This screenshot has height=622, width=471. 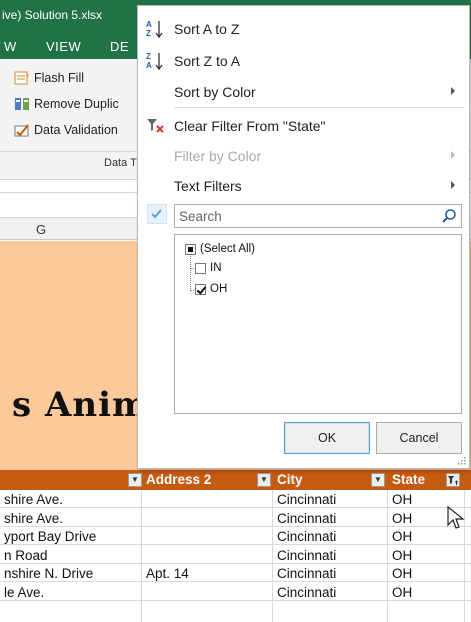 I want to click on value-label-oh: OH, so click(x=219, y=289).